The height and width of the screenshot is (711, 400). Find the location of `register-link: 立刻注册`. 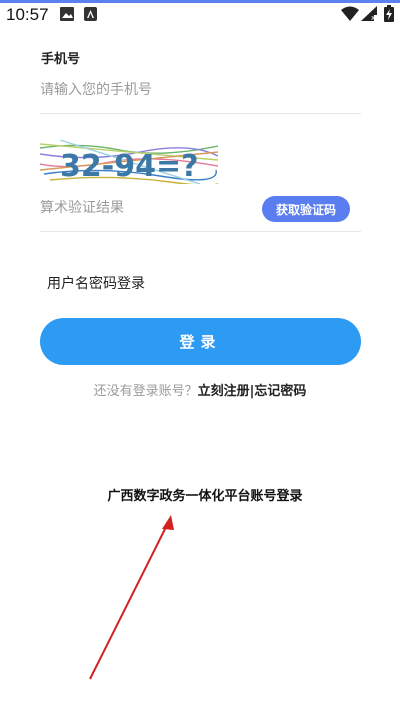

register-link: 立刻注册 is located at coordinates (224, 391).